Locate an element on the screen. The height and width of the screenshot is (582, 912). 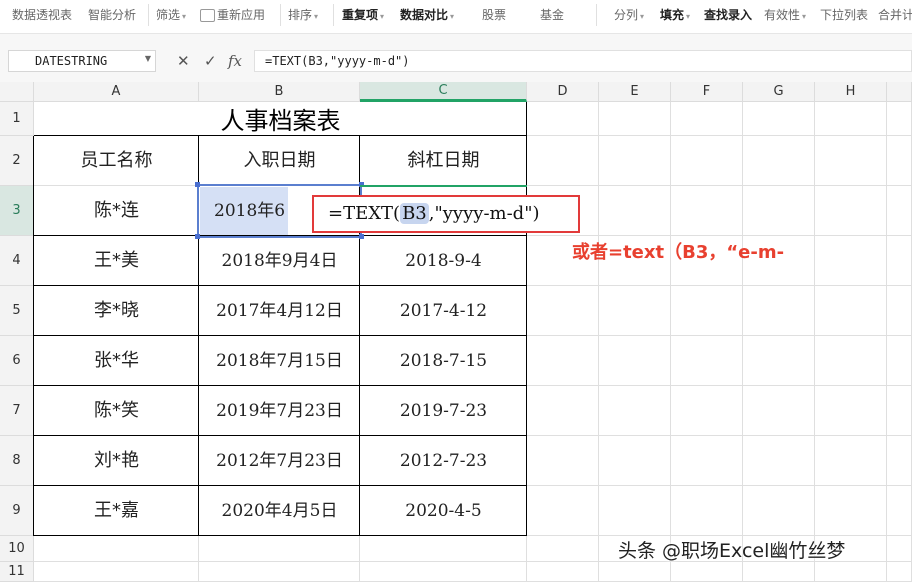
row-header-2: 2 is located at coordinates (17, 161).